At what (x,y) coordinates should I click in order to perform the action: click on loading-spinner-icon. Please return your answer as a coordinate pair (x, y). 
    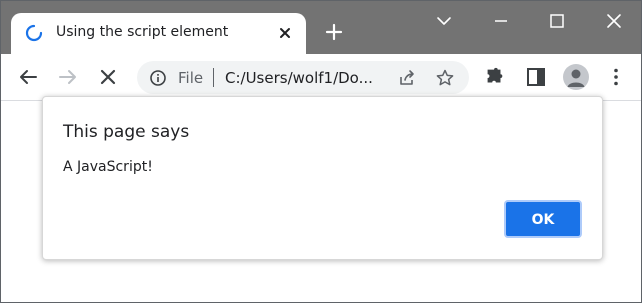
    Looking at the image, I should click on (34, 33).